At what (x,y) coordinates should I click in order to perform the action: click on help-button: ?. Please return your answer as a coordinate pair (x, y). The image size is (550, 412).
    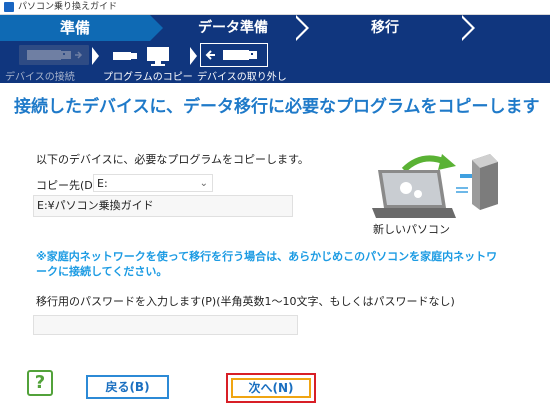
    Looking at the image, I should click on (40, 383).